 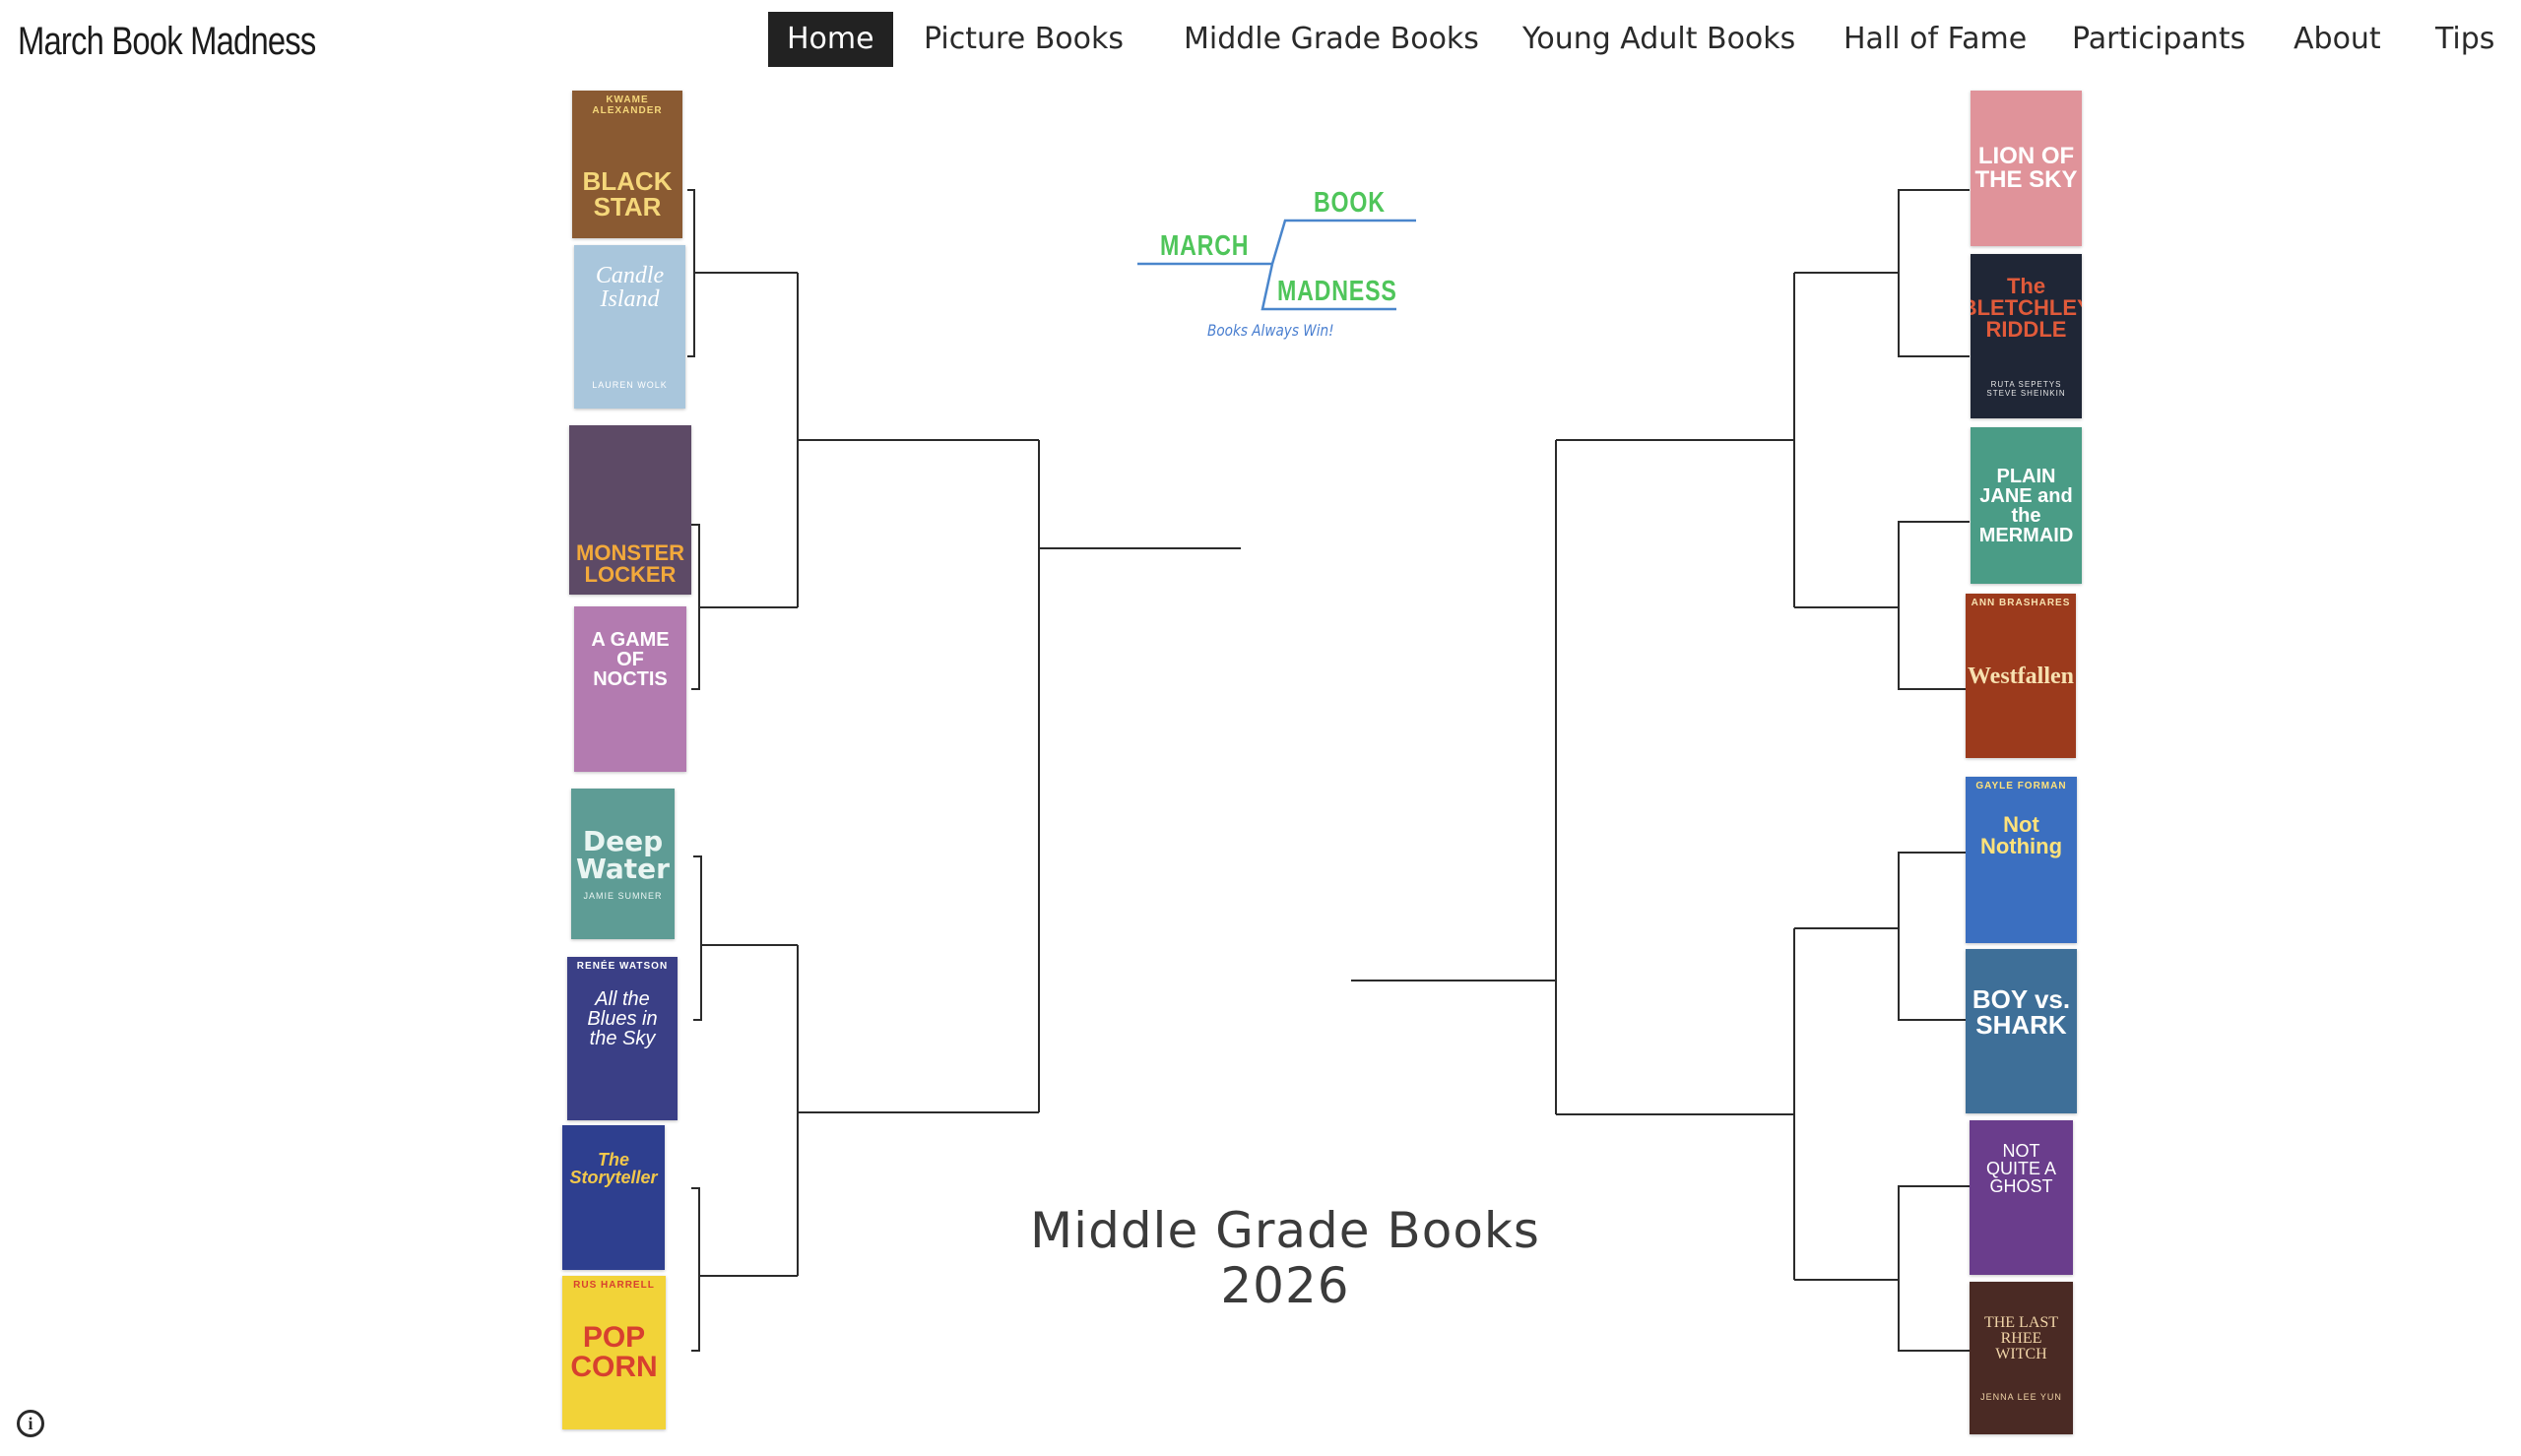 I want to click on book-cover-boy-vs-shark: BOY vs. SHARK, so click(x=2021, y=1031).